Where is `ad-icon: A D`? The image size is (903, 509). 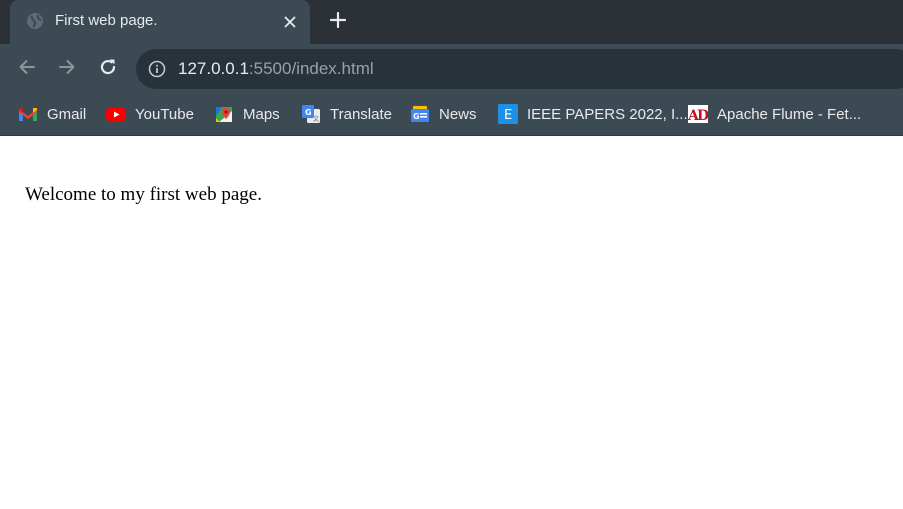
ad-icon: A D is located at coordinates (698, 114).